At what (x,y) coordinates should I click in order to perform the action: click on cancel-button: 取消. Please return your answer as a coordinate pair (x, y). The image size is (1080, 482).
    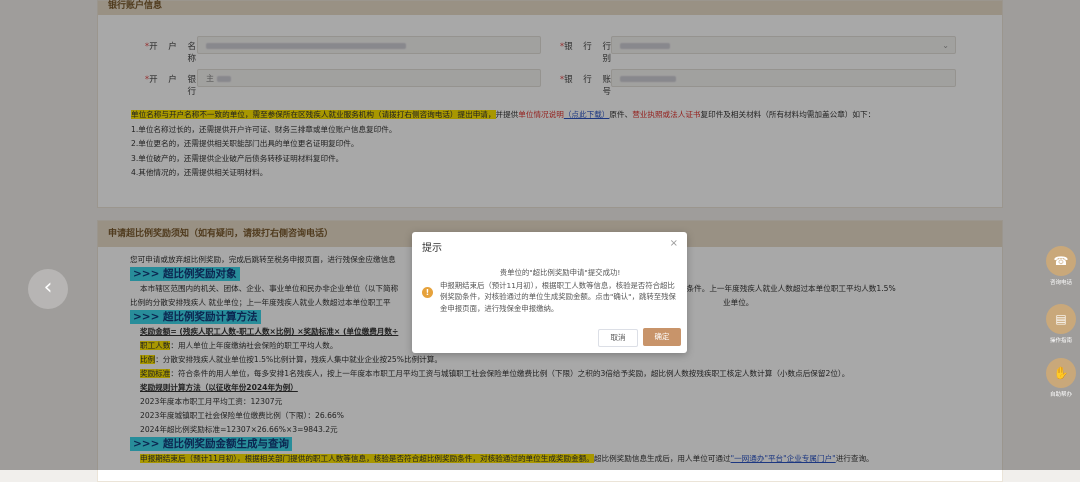
    Looking at the image, I should click on (618, 338).